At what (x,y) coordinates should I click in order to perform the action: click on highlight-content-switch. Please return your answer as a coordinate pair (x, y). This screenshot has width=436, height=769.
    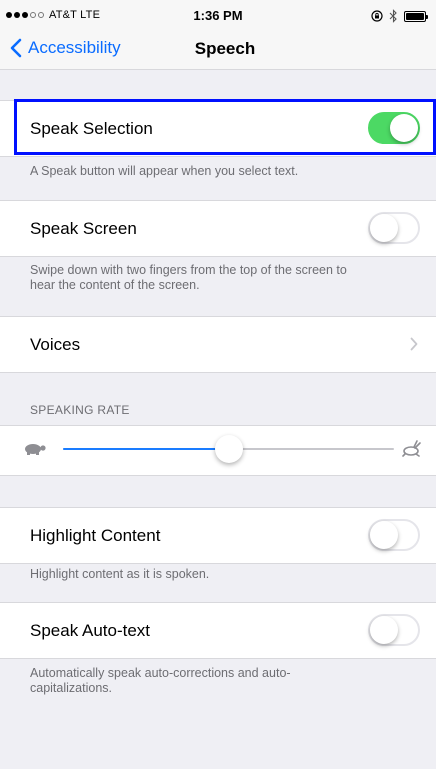
    Looking at the image, I should click on (394, 535).